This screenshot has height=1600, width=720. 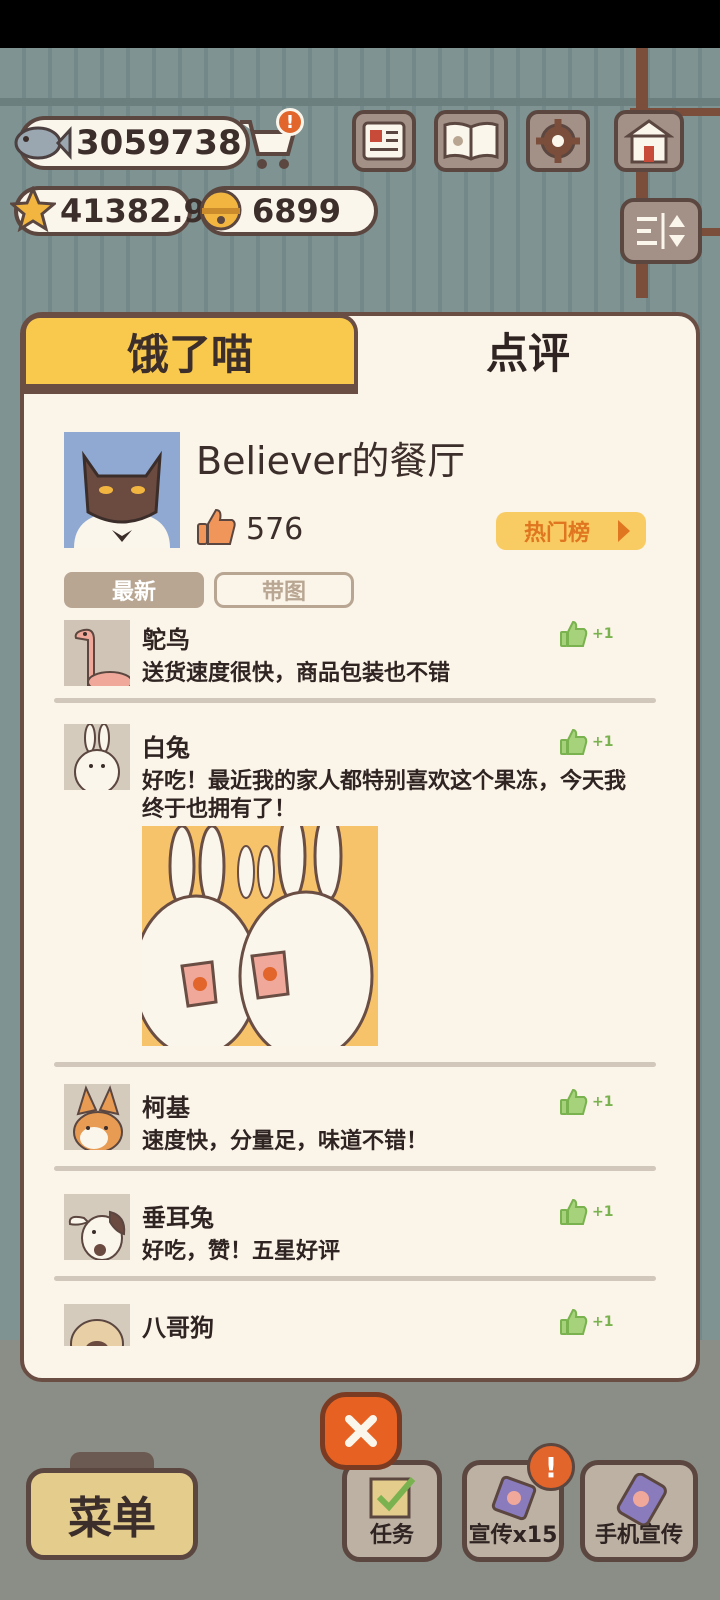 I want to click on hot-rank-button: 热门榜, so click(x=571, y=531).